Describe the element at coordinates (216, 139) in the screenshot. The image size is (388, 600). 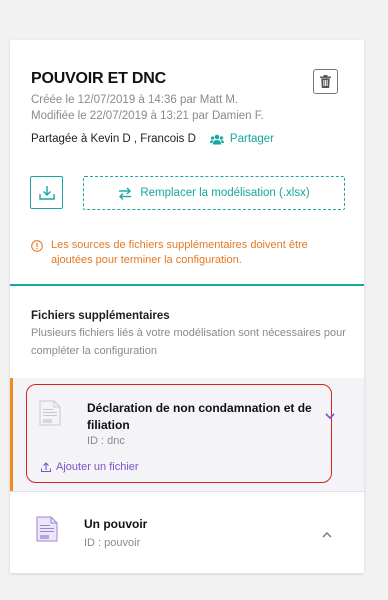
I see `users-icon` at that location.